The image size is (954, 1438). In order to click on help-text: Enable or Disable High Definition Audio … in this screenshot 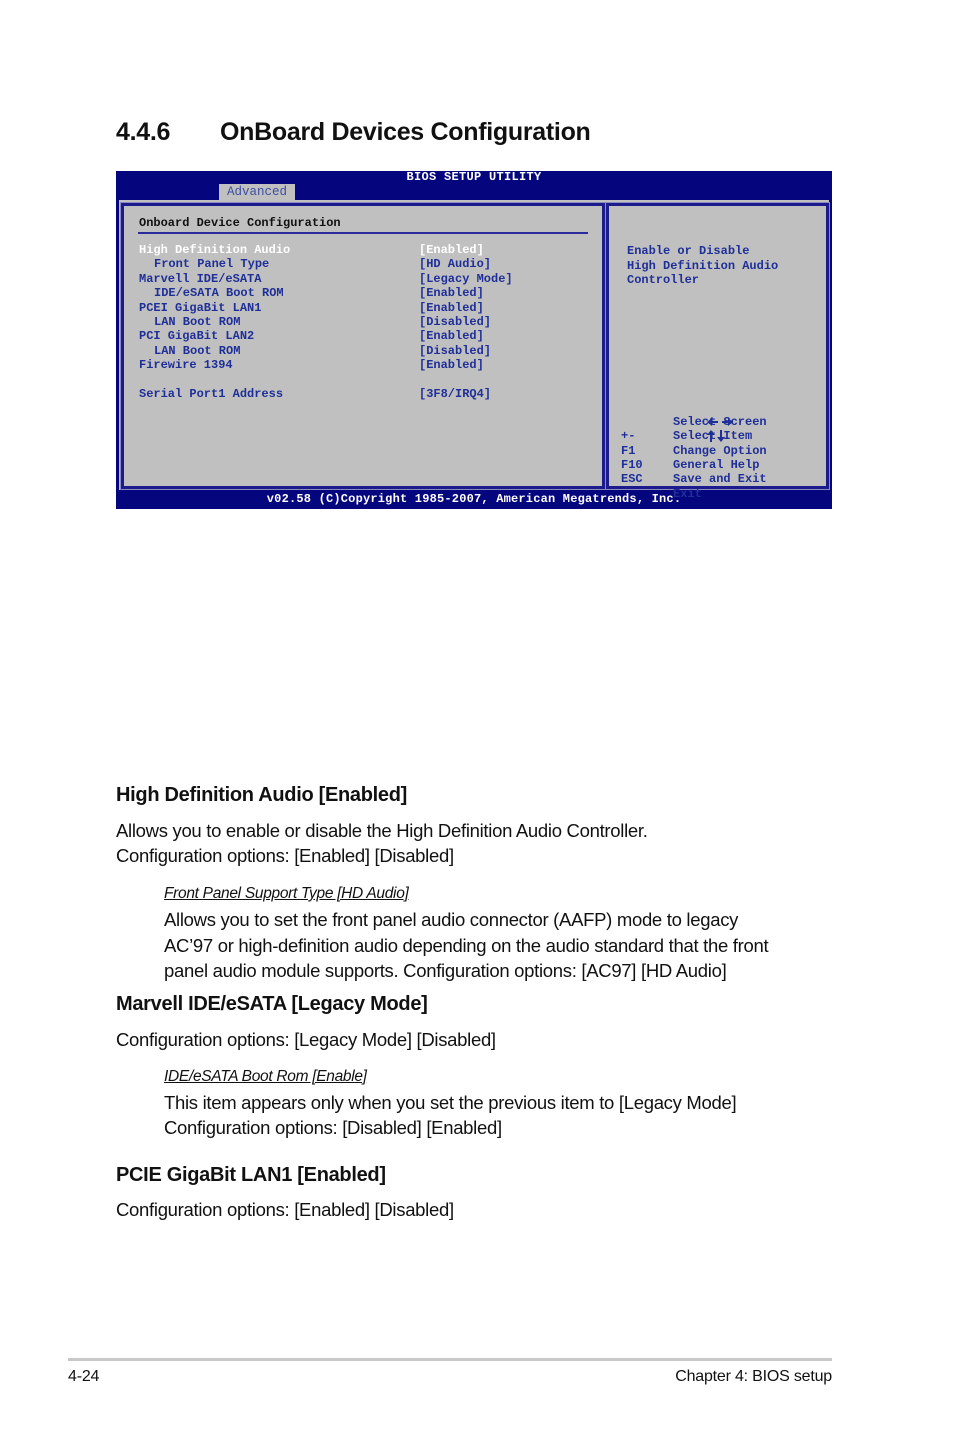, I will do `click(702, 266)`.